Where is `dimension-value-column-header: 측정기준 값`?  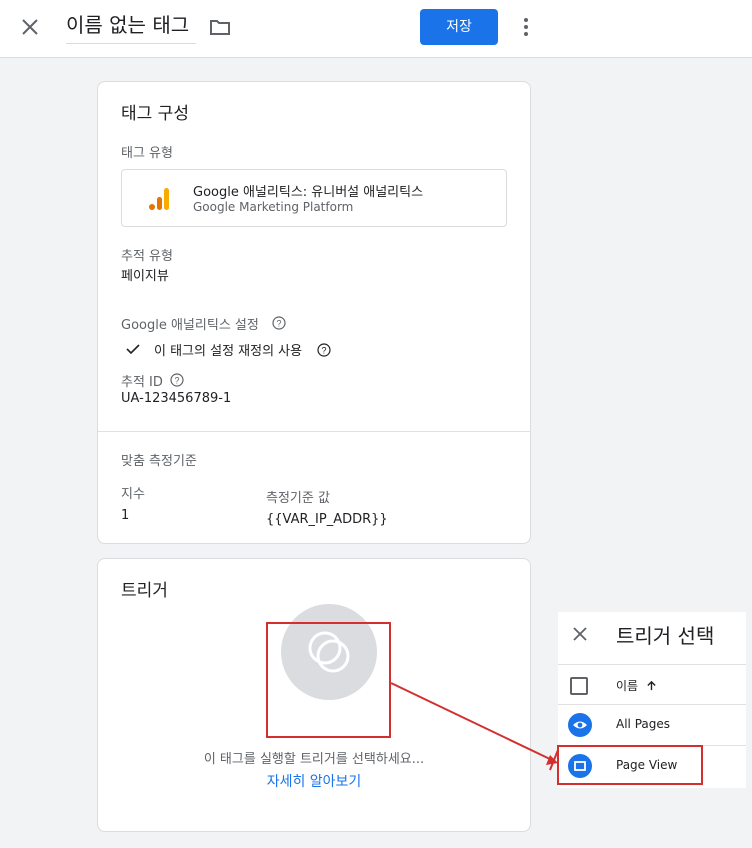
dimension-value-column-header: 측정기준 값 is located at coordinates (298, 498).